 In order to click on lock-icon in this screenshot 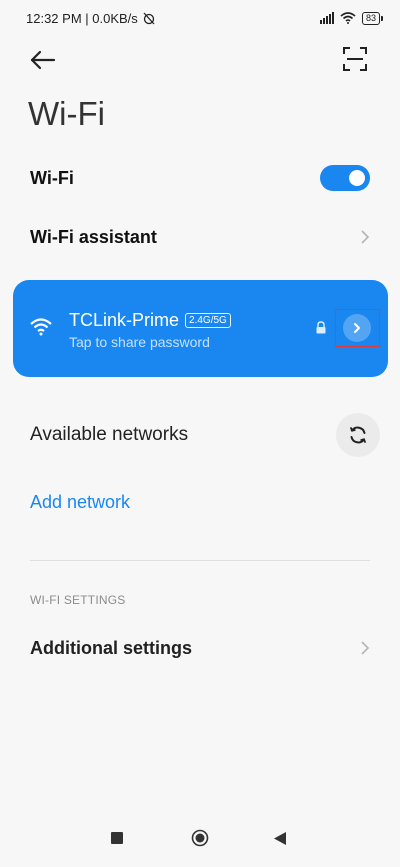, I will do `click(321, 327)`.